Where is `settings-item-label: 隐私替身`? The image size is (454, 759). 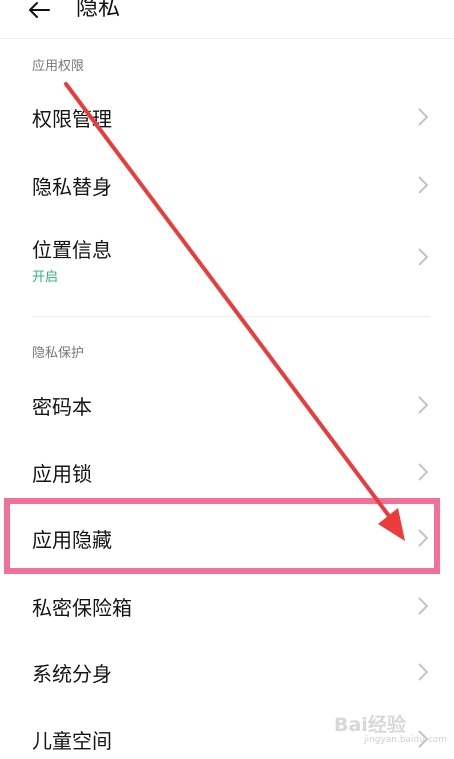 settings-item-label: 隐私替身 is located at coordinates (72, 187).